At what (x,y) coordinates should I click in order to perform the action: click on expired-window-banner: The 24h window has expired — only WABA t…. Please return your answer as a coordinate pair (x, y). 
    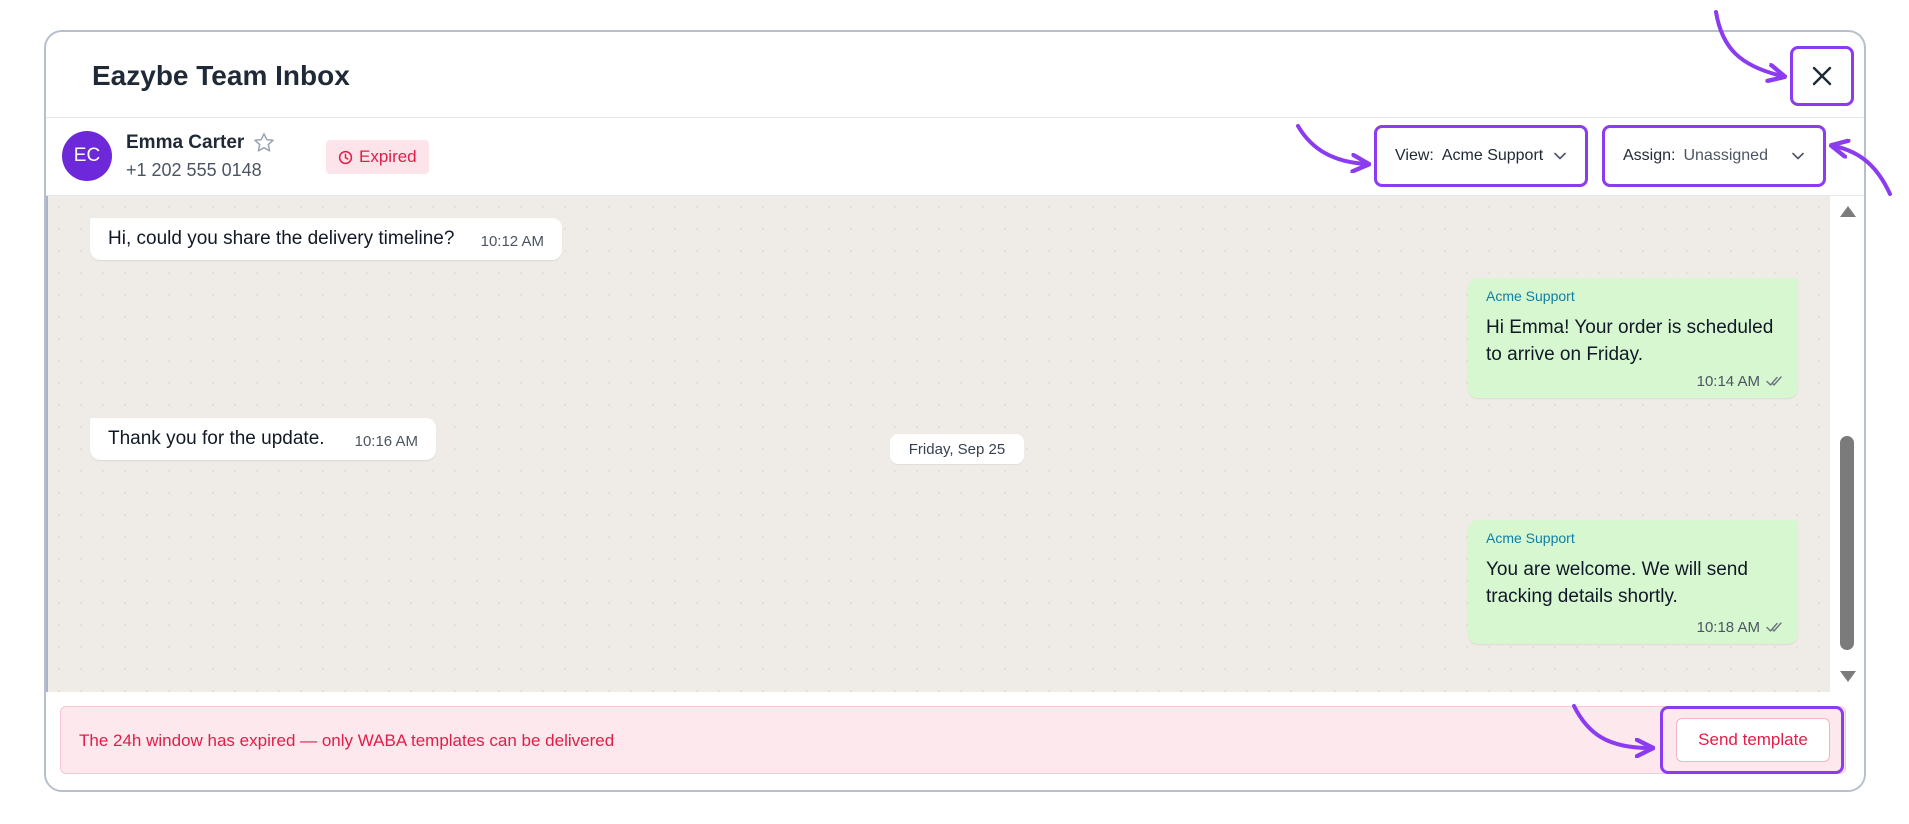
    Looking at the image, I should click on (953, 740).